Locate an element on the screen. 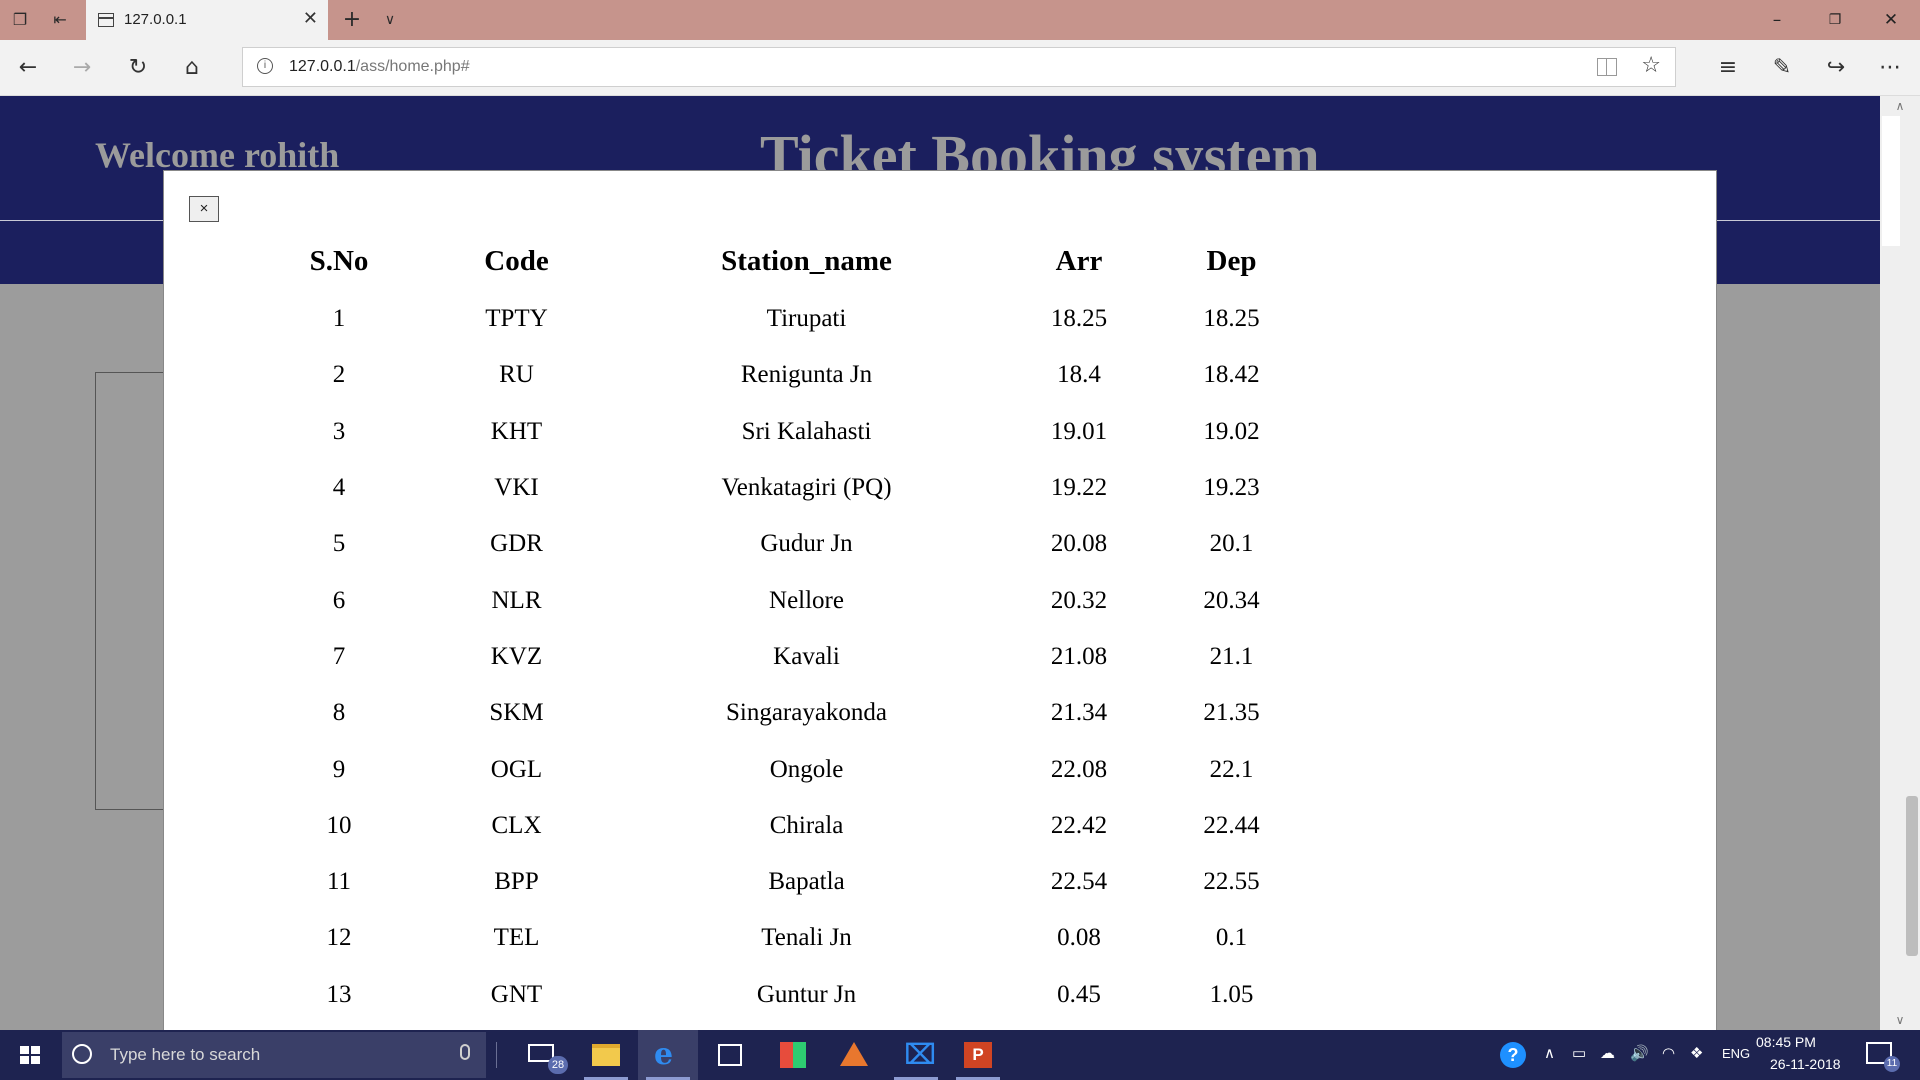 This screenshot has height=1080, width=1920. table-row: 7 KVZ Kavali 21.08 21.1 is located at coordinates (781, 657).